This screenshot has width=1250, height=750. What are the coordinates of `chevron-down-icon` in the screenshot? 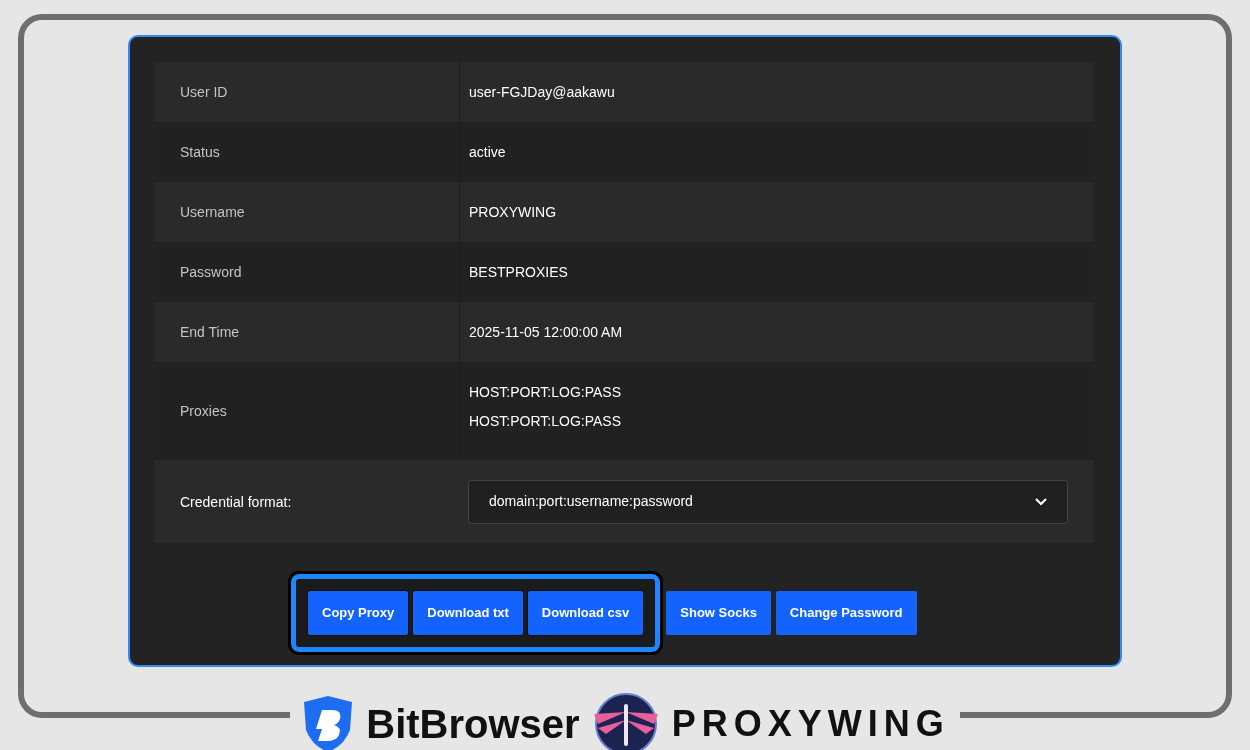 It's located at (1041, 501).